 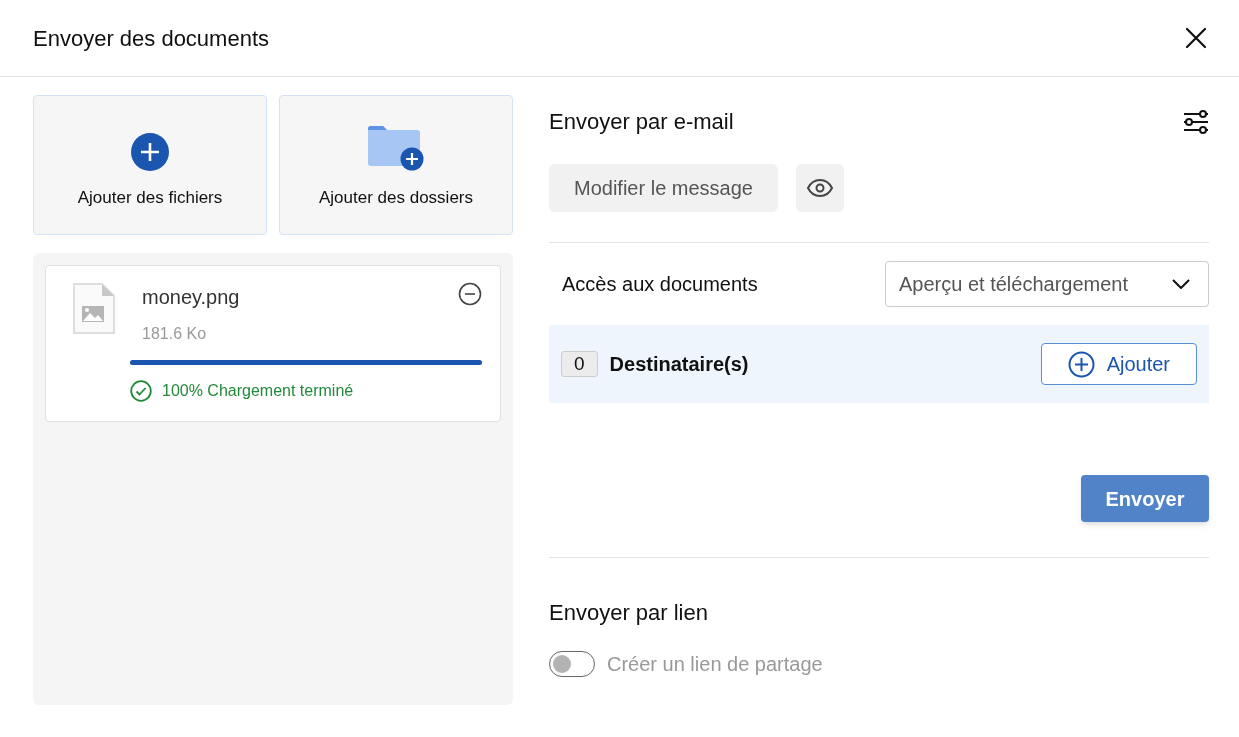 What do you see at coordinates (258, 391) in the screenshot?
I see `upload-status: 100% Chargement terminé` at bounding box center [258, 391].